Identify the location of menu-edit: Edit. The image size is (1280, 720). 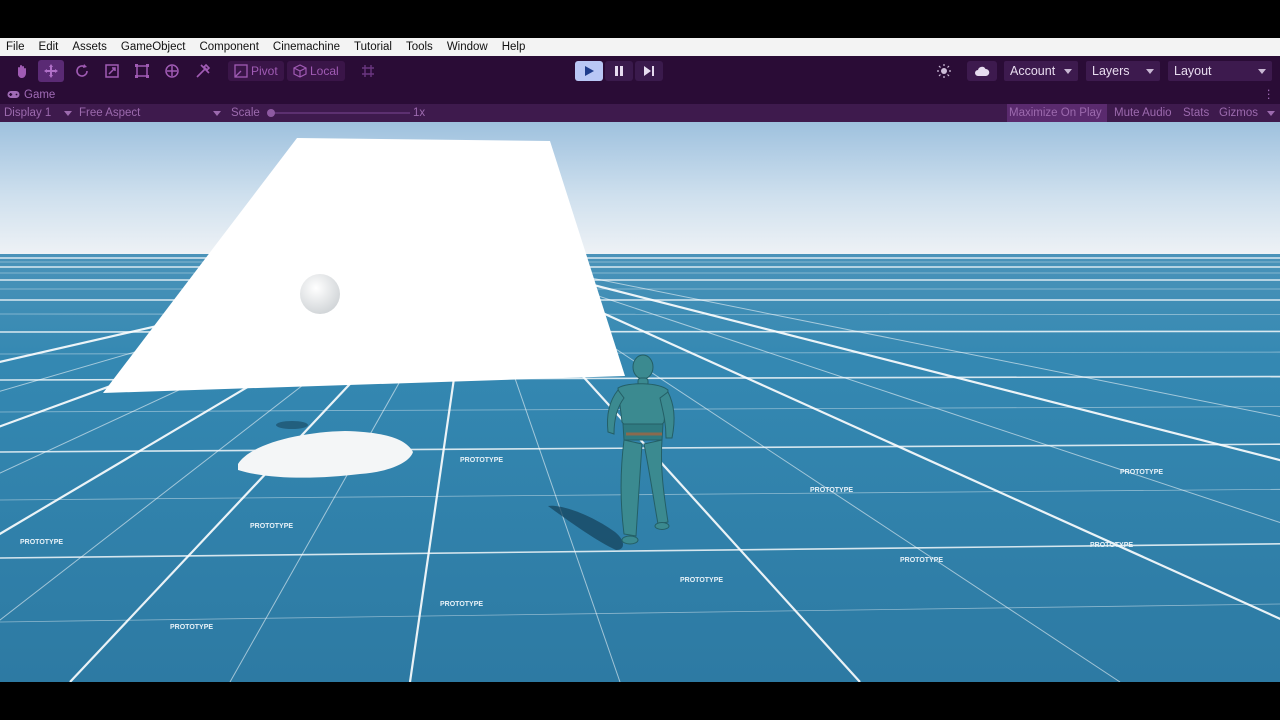
(49, 47).